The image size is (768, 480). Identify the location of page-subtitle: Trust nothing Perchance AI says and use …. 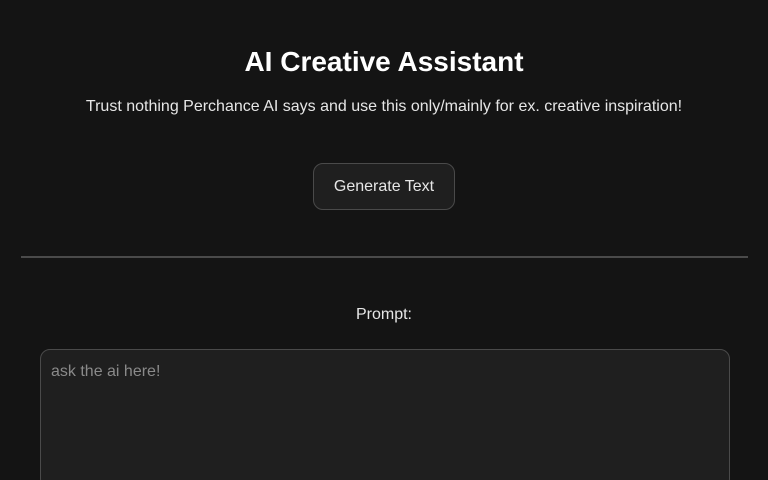
(384, 106).